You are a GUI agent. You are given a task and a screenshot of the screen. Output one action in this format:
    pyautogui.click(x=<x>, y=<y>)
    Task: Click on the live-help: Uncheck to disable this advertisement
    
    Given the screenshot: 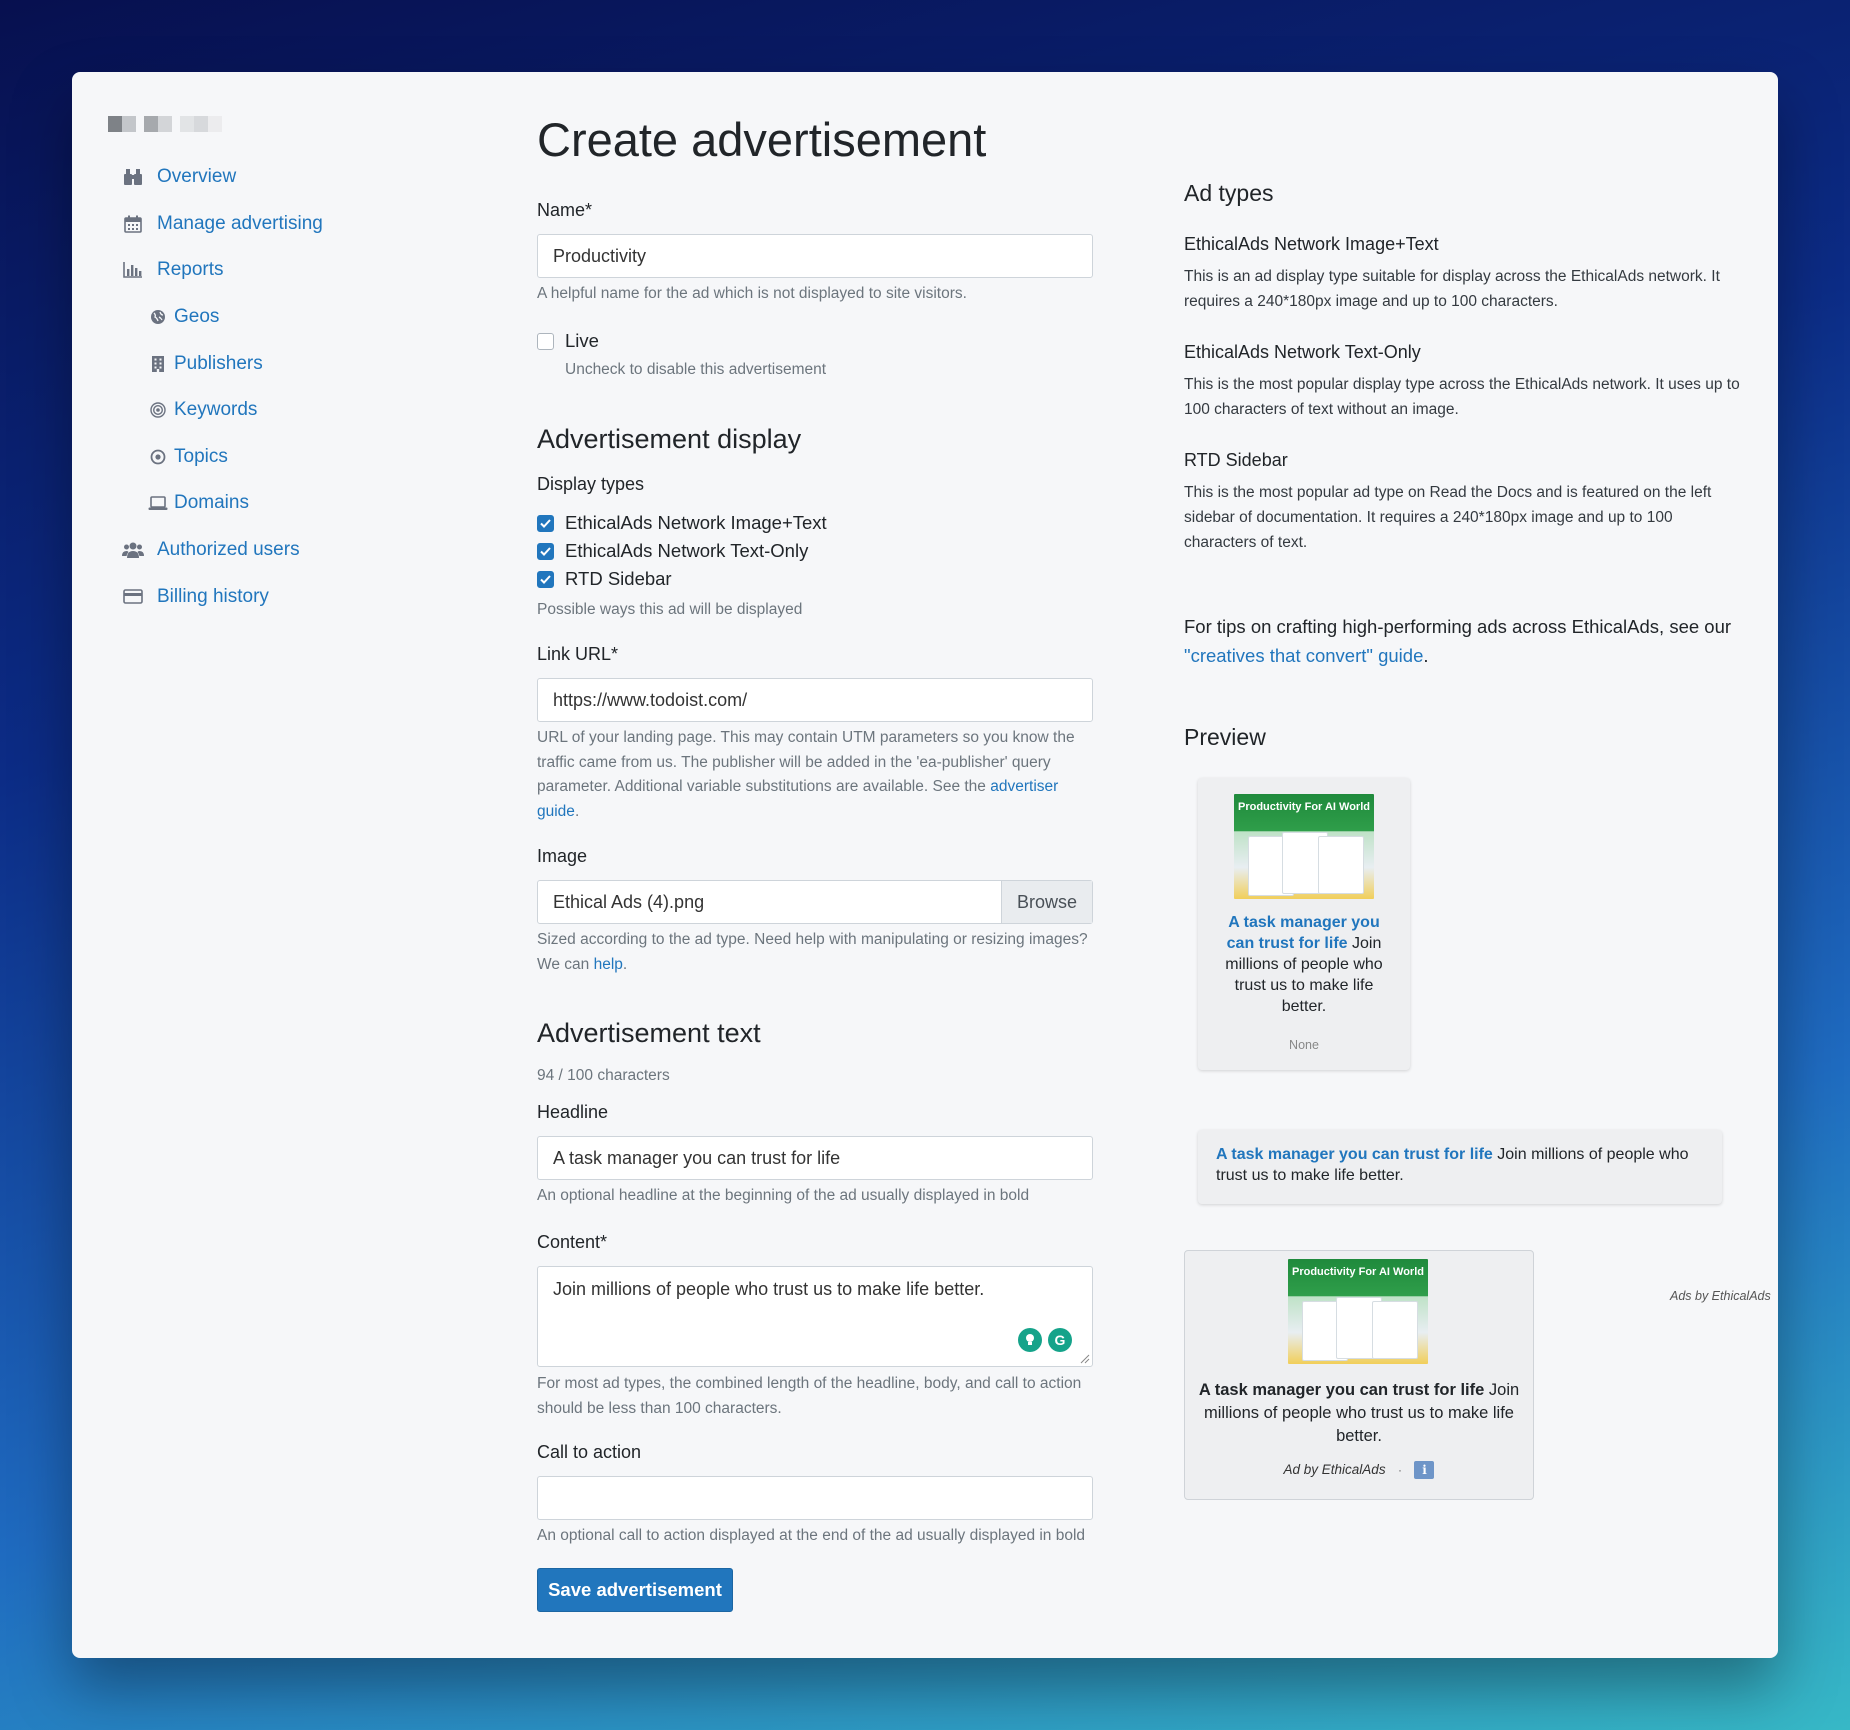 What is the action you would take?
    pyautogui.click(x=696, y=369)
    